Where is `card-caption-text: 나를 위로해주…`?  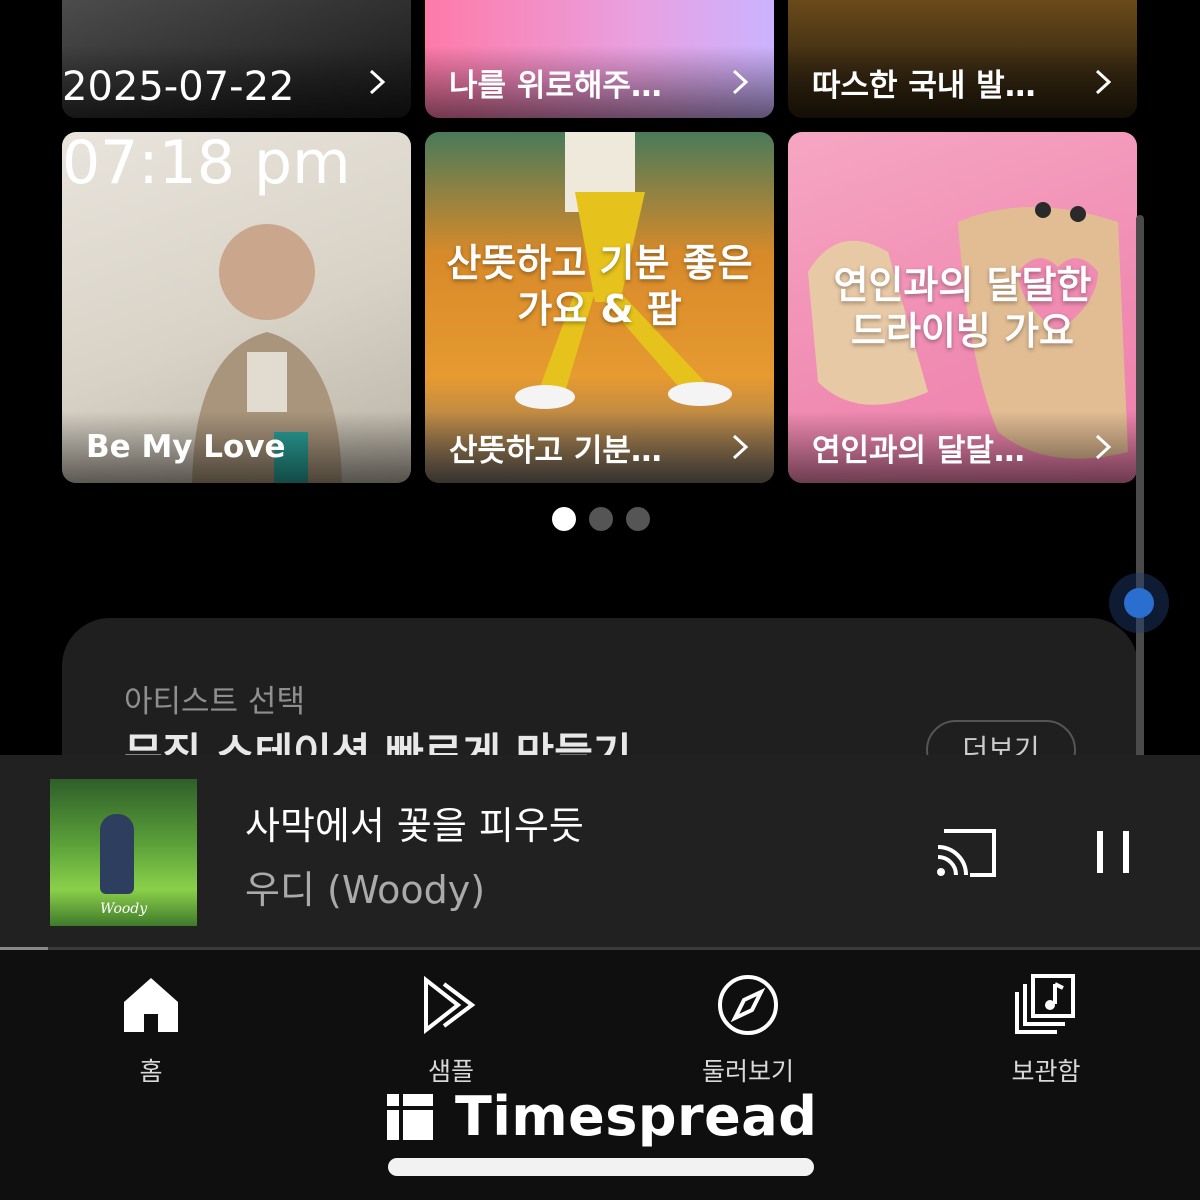 card-caption-text: 나를 위로해주… is located at coordinates (555, 85).